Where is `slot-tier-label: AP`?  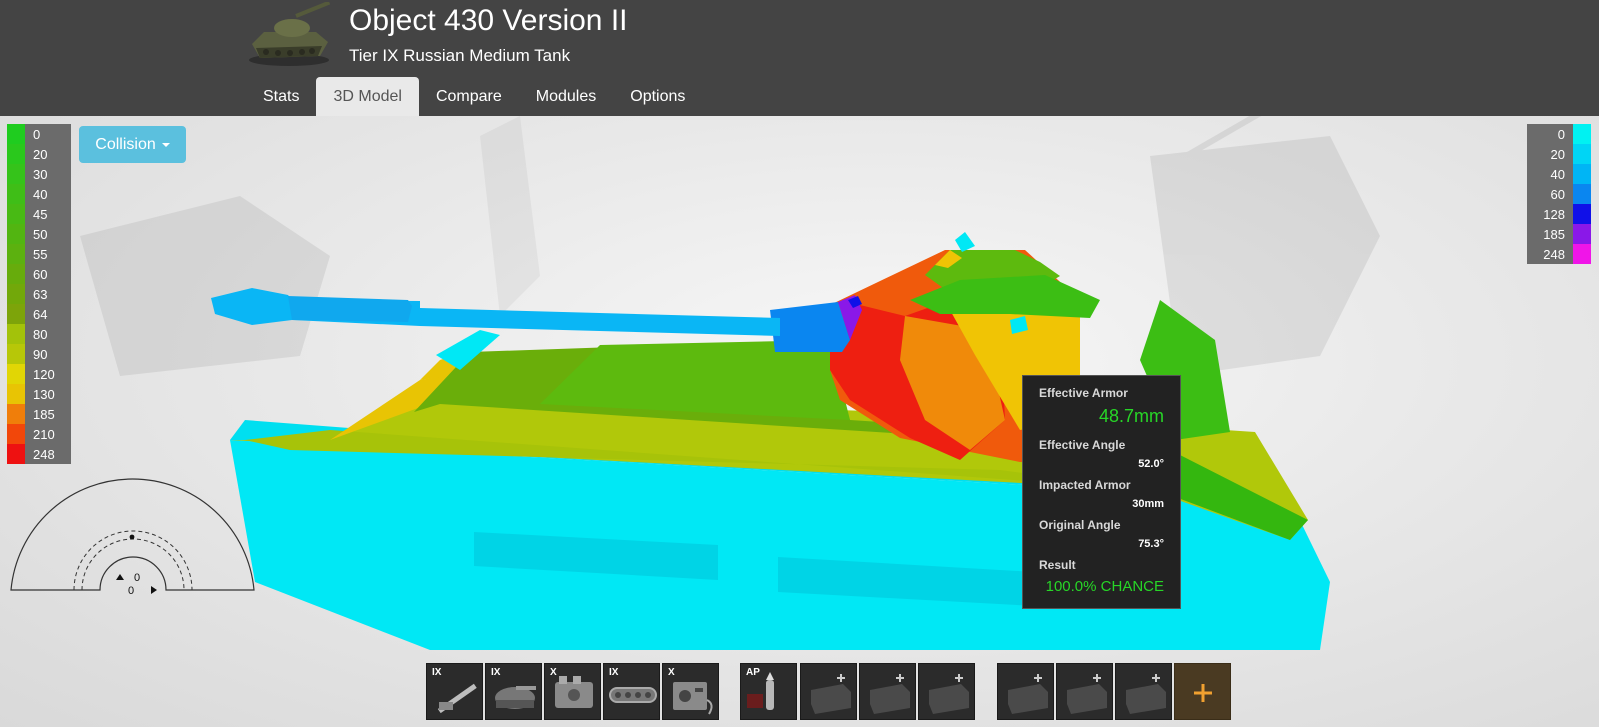
slot-tier-label: AP is located at coordinates (753, 672).